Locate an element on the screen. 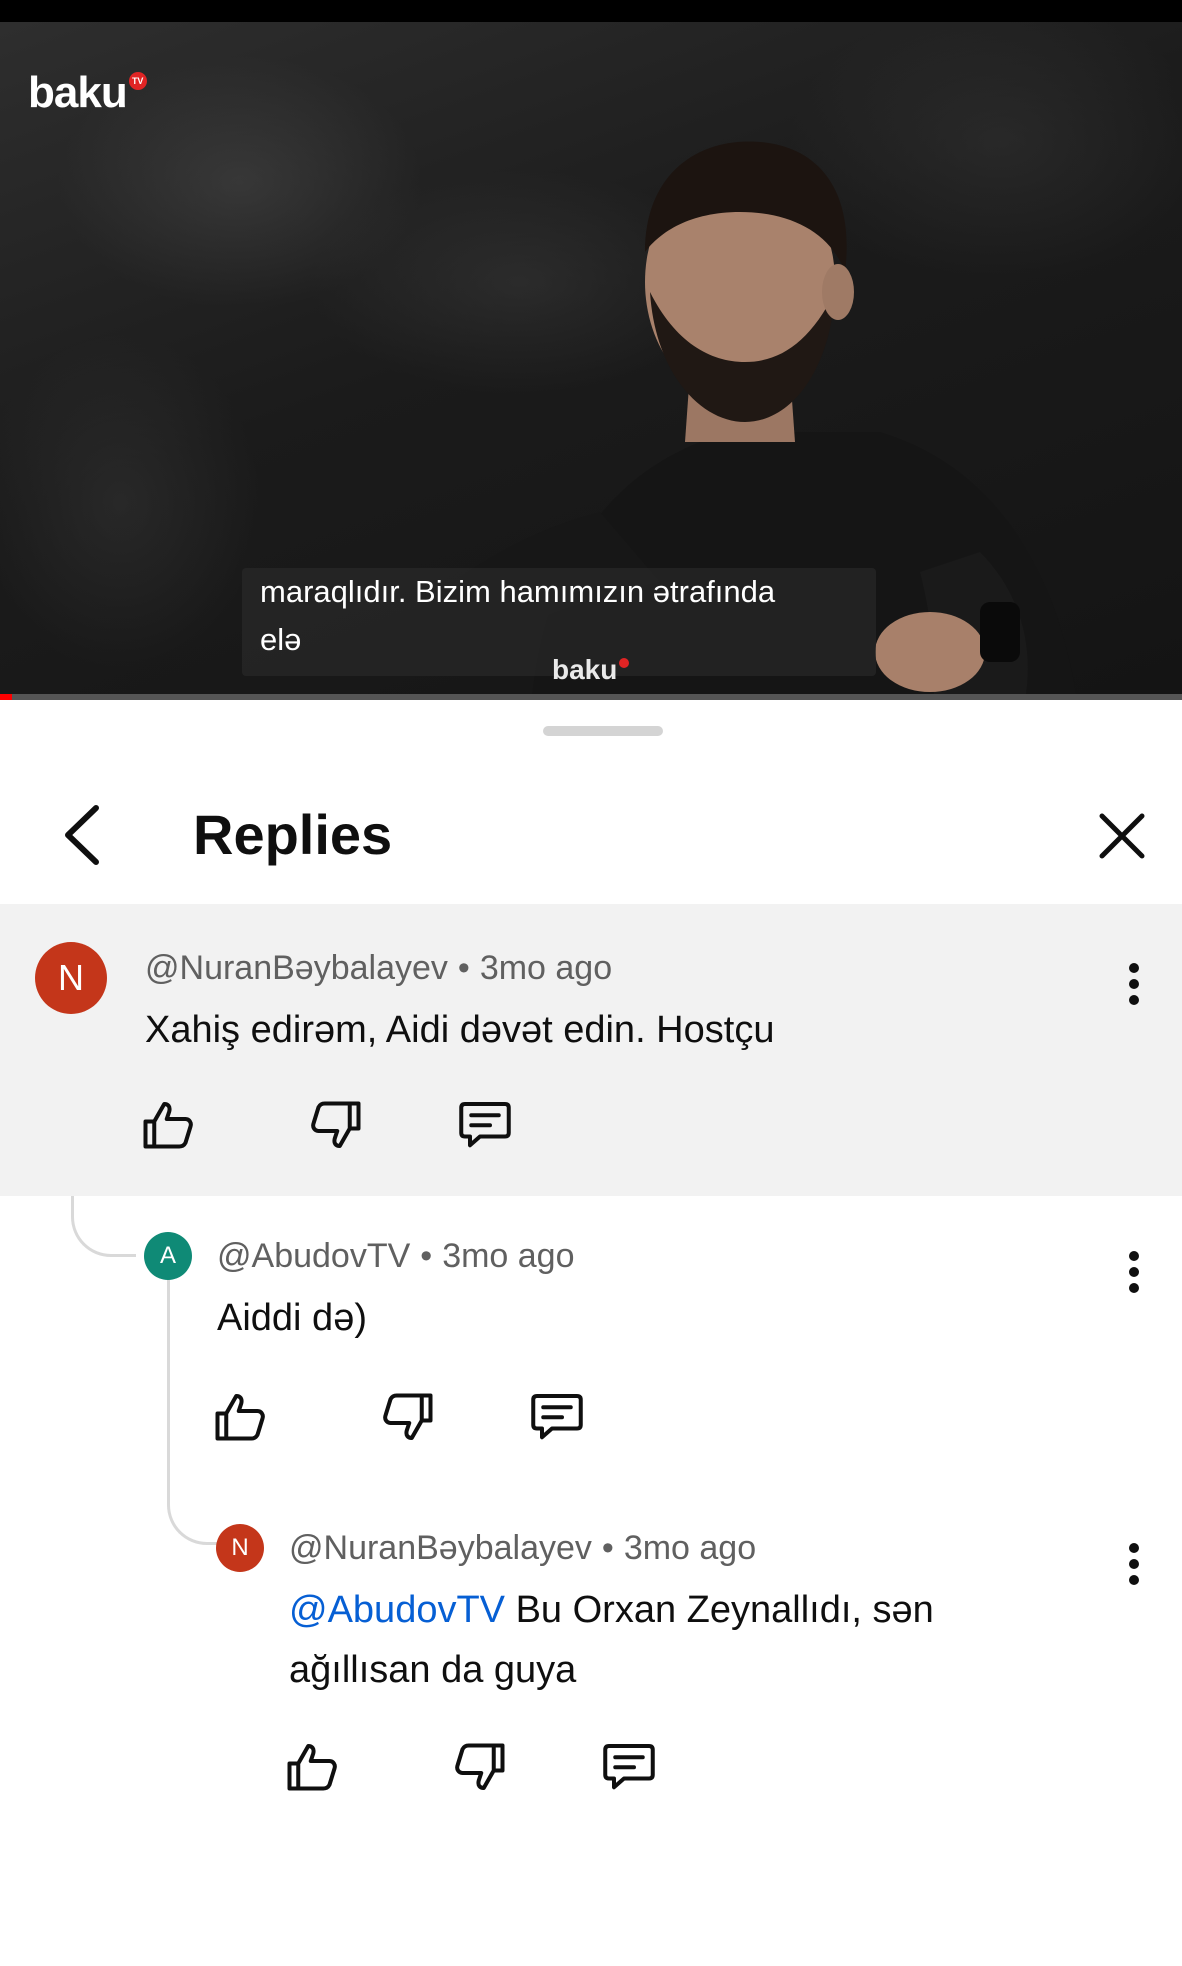 This screenshot has height=1966, width=1182. reply-comment: A @AbudovTV • 3mo ago Aiddi də) is located at coordinates (591, 1341).